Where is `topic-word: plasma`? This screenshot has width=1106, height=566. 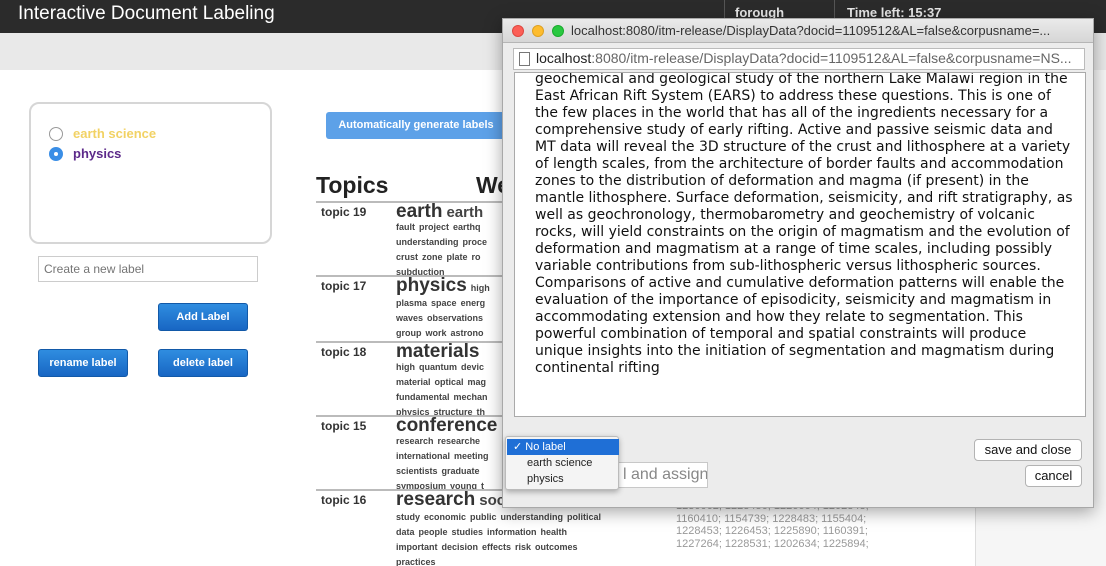 topic-word: plasma is located at coordinates (412, 303).